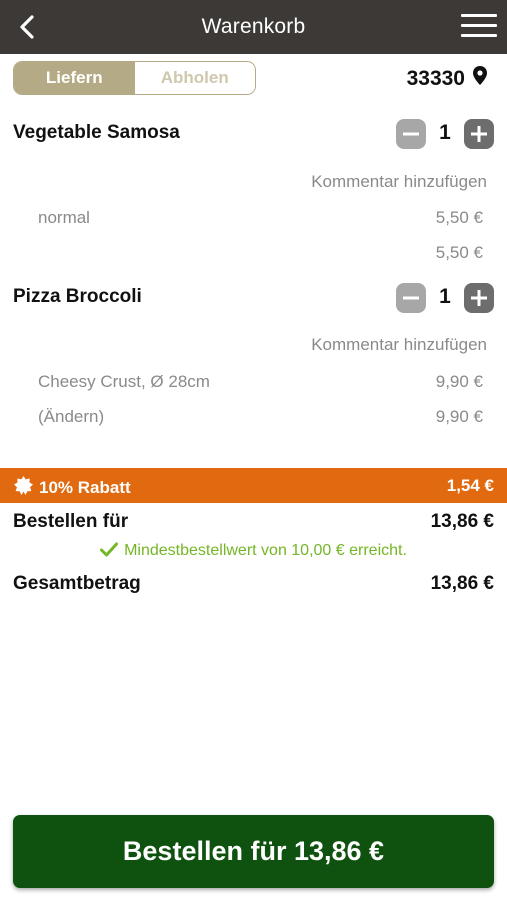 The width and height of the screenshot is (507, 900). Describe the element at coordinates (479, 27) in the screenshot. I see `hamburger-menu-icon` at that location.